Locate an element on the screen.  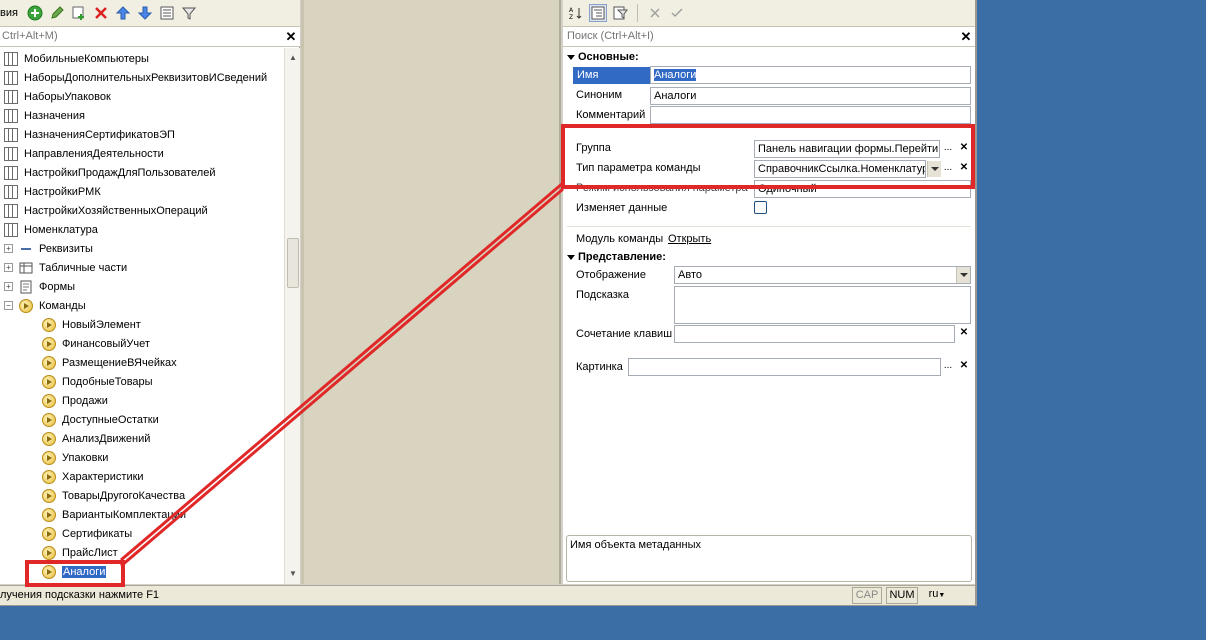
tree-item: ДоступныеОстатки is located at coordinates (100, 419).